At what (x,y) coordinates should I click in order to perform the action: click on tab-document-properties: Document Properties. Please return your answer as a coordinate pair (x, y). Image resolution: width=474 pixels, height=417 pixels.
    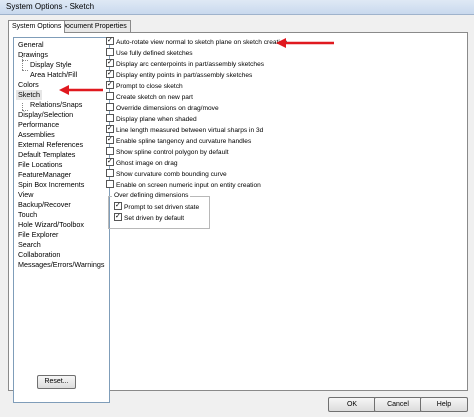
    Looking at the image, I should click on (94, 26).